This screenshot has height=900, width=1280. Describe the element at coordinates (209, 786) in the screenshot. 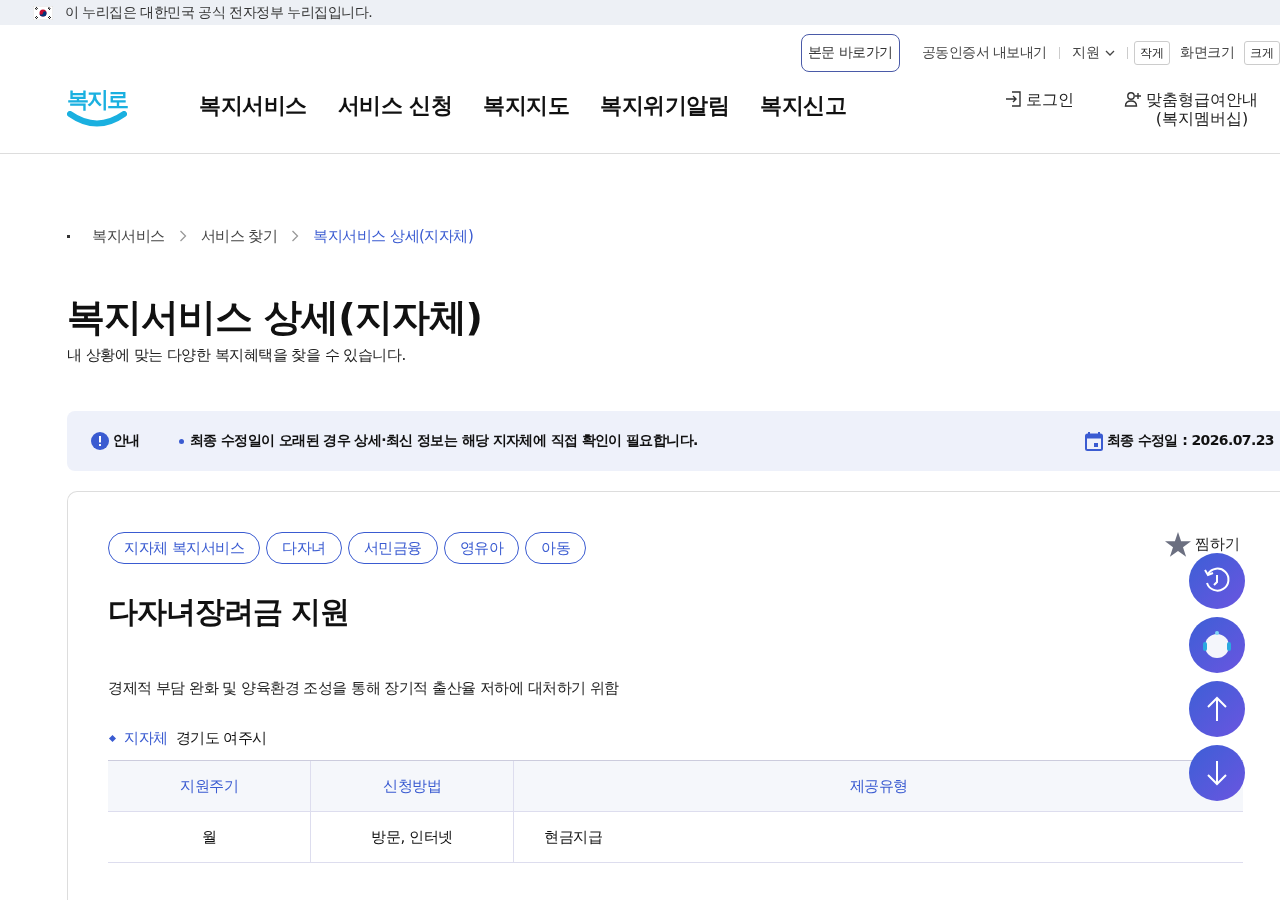

I see `column-header: 지원주기` at that location.